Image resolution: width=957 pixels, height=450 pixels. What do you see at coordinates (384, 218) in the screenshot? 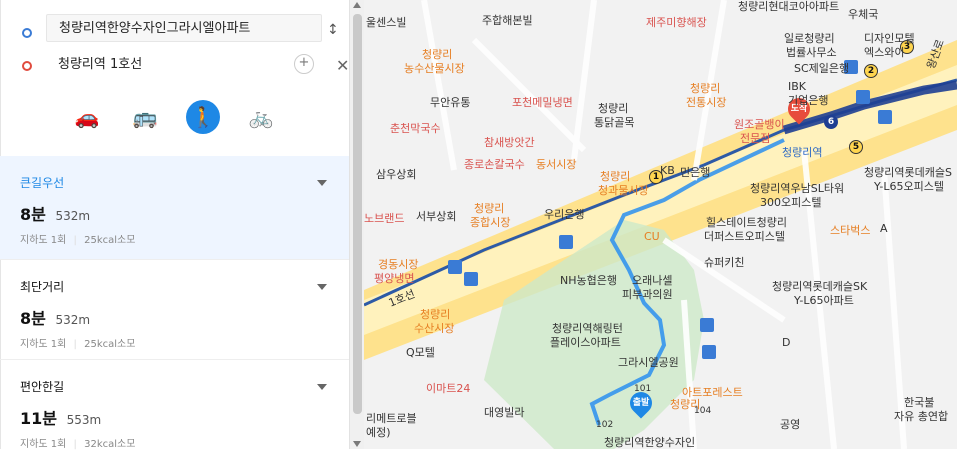
I see `map-label: 노브랜드` at bounding box center [384, 218].